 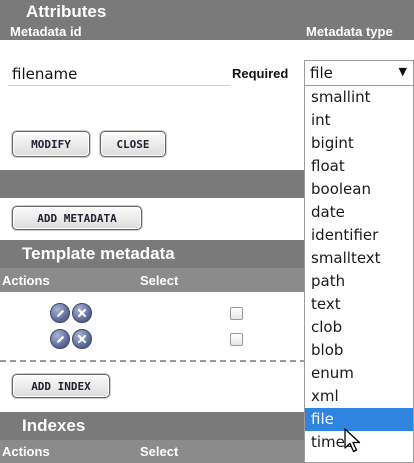 I want to click on option-blob: blob, so click(x=359, y=350).